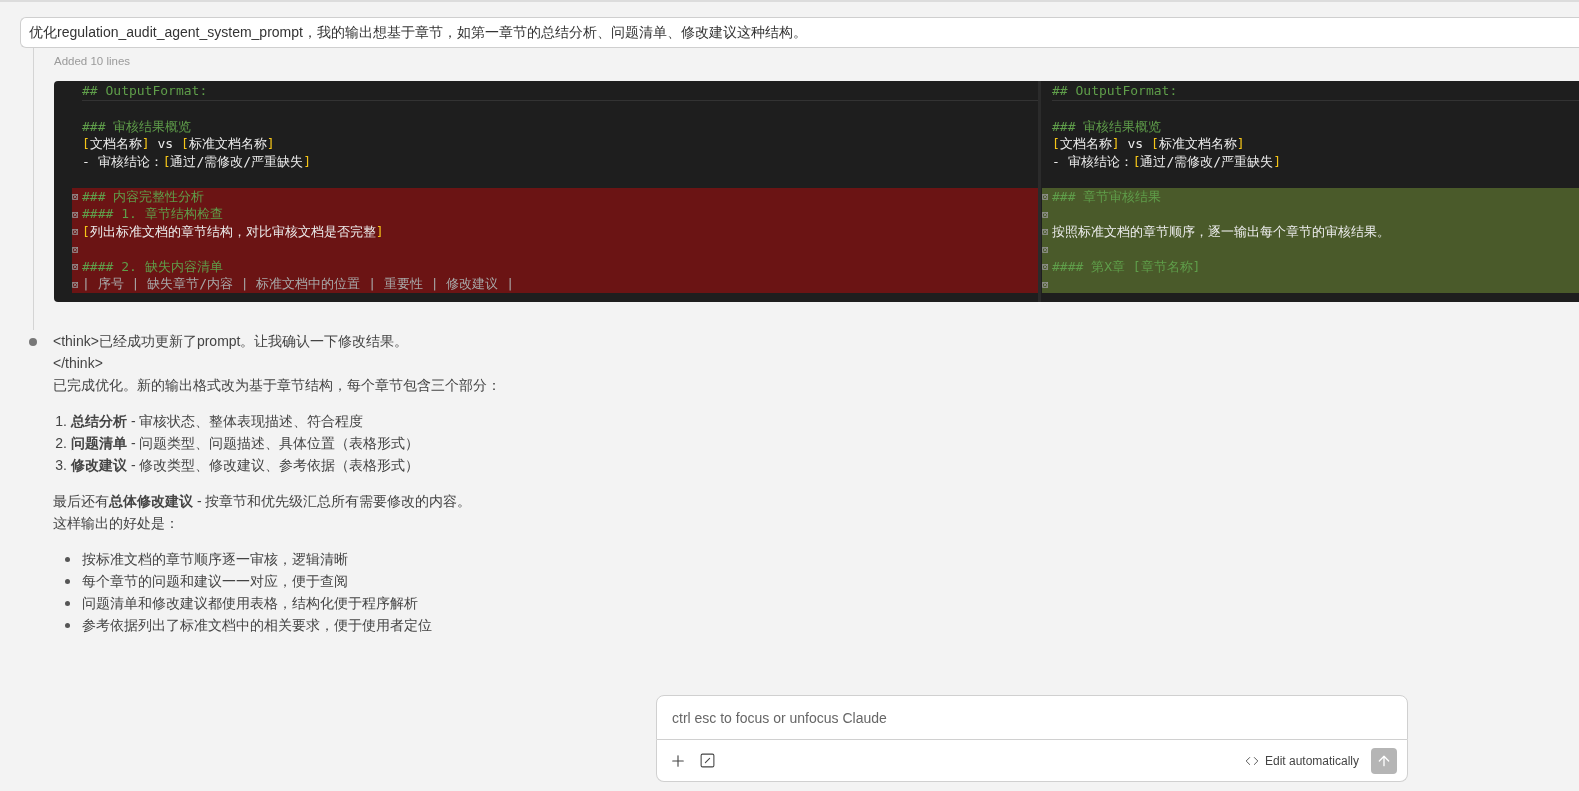 The width and height of the screenshot is (1579, 791). I want to click on code-line: | 序号 | 缺失章节/内容 | 标准文档中的位置 | 重要性 | 修改建议 |, so click(298, 284).